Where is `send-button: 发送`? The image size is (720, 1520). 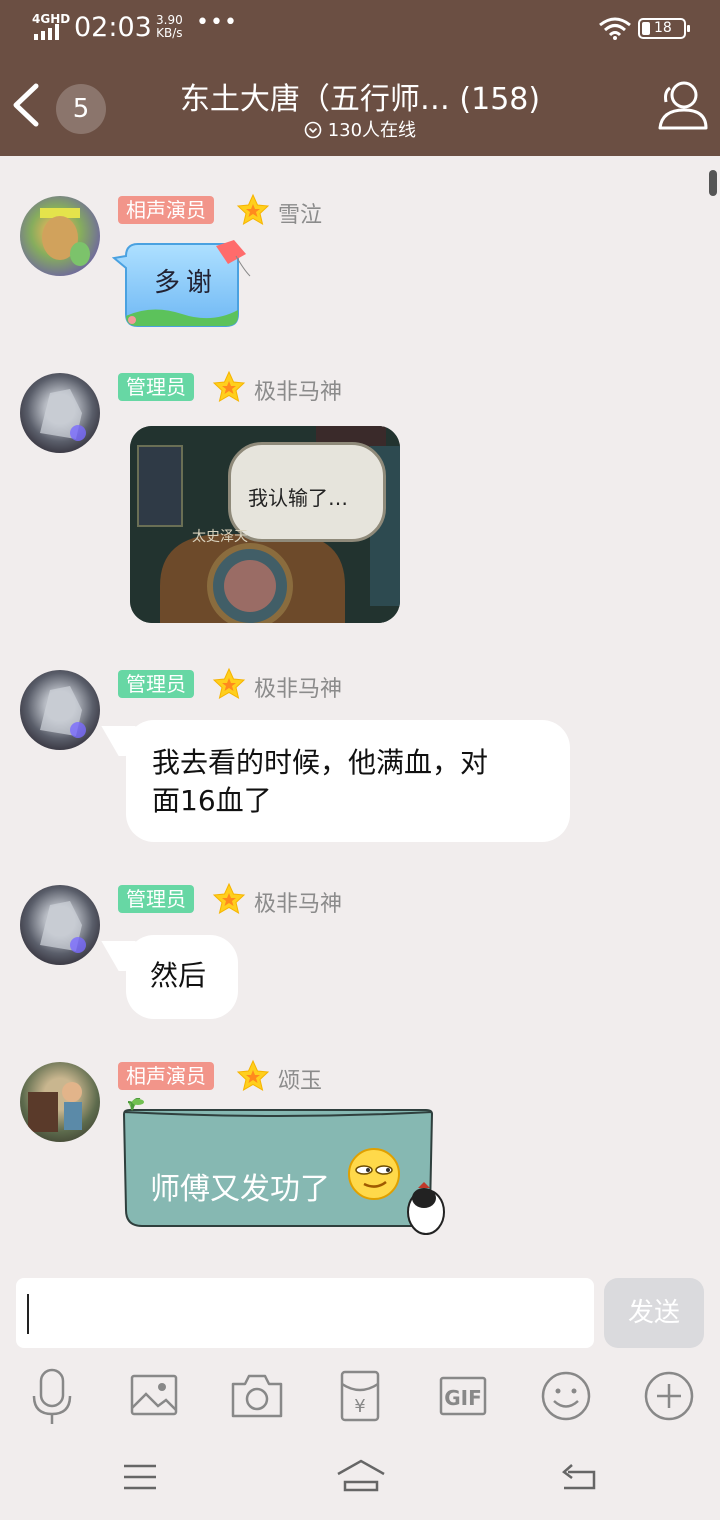 send-button: 发送 is located at coordinates (654, 1313).